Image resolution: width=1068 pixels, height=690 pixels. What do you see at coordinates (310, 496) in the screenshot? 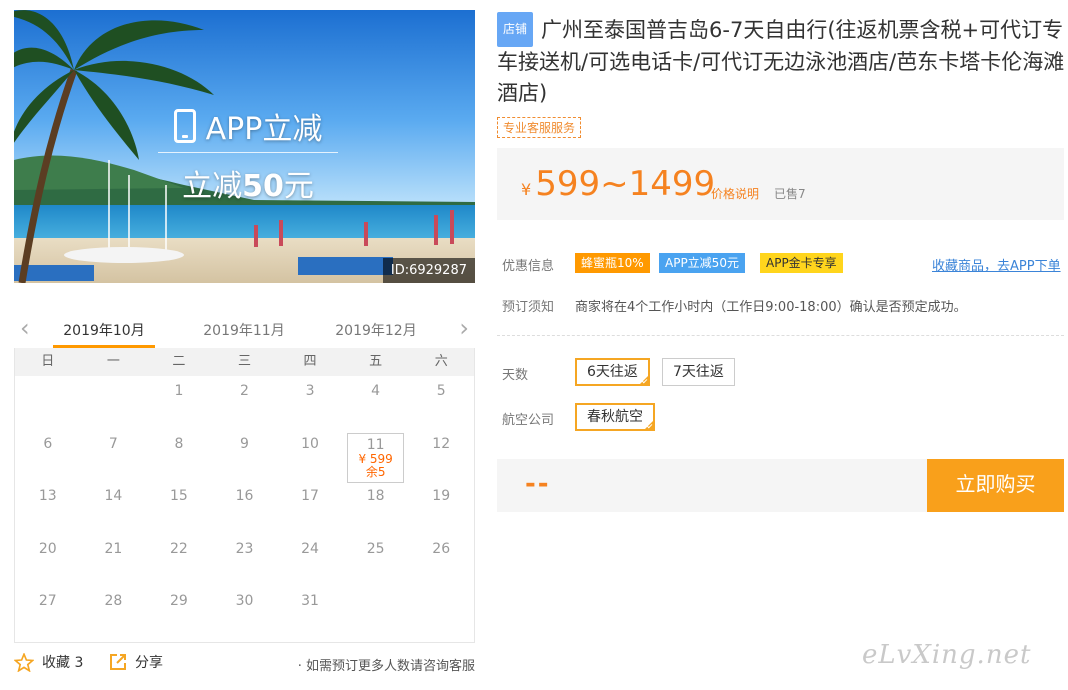
I see `calendar-day: 17` at bounding box center [310, 496].